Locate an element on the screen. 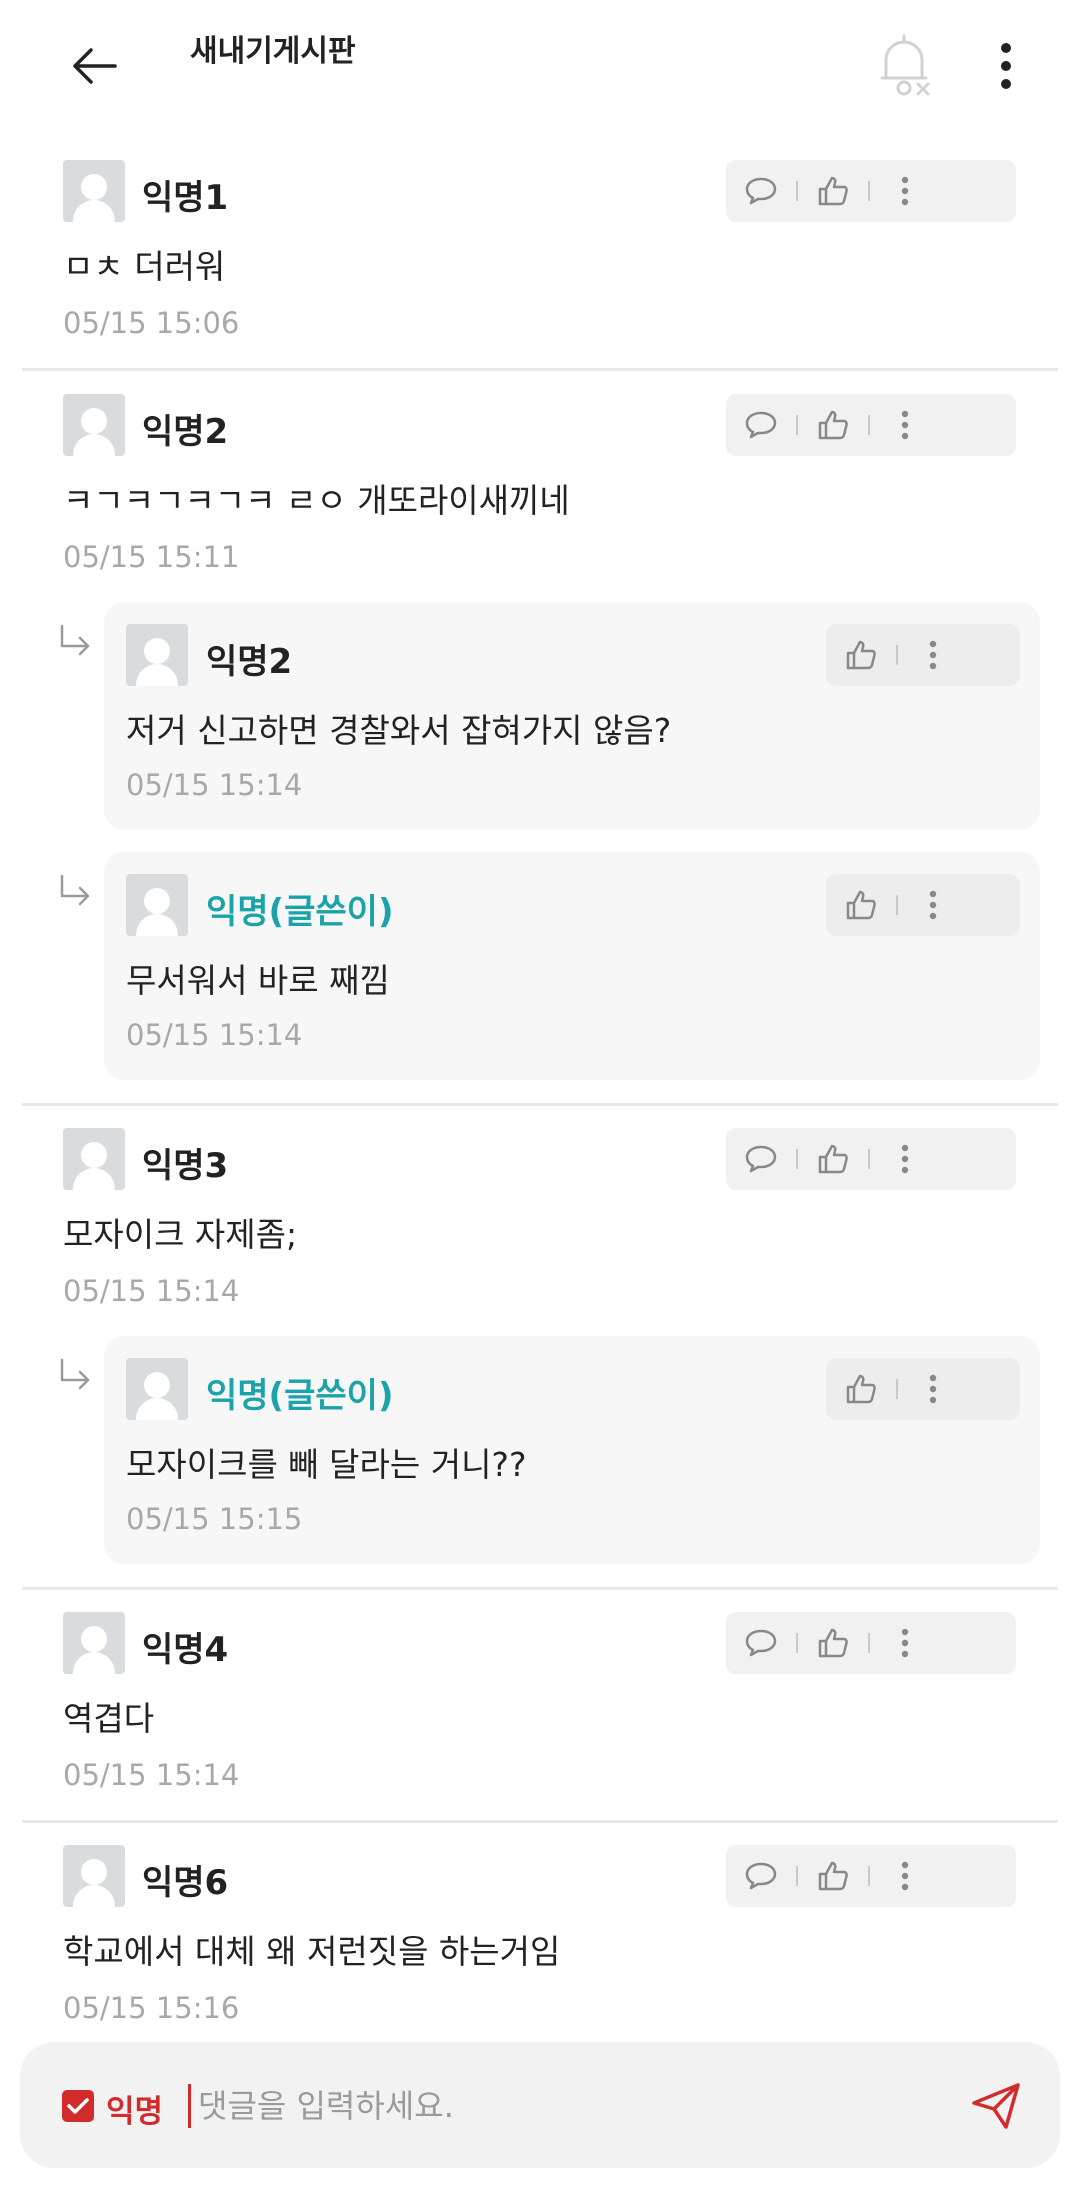 The image size is (1080, 2186). comment-body: 무서워서 바로 째낌 is located at coordinates (258, 980).